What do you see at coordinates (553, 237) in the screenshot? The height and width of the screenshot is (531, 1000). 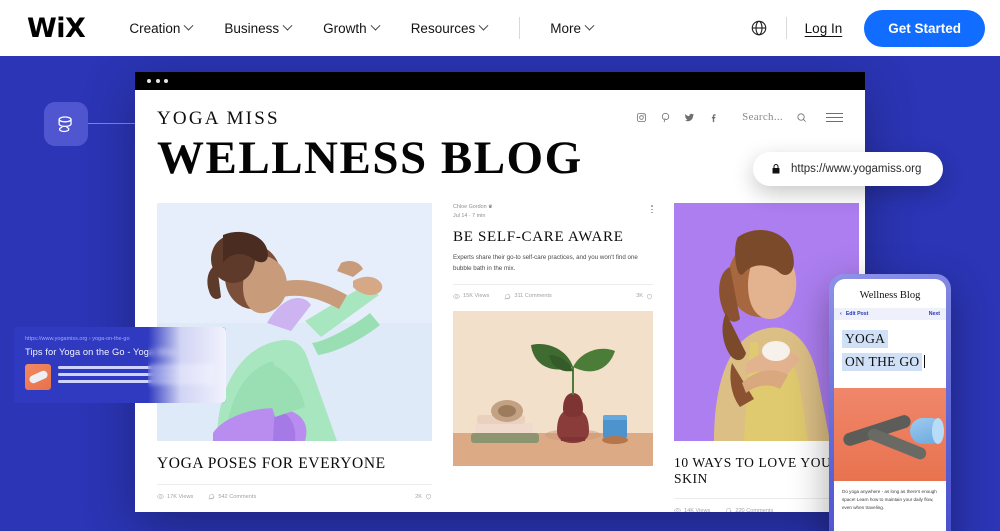 I see `post-title: BE SELF-CARE AWARE` at bounding box center [553, 237].